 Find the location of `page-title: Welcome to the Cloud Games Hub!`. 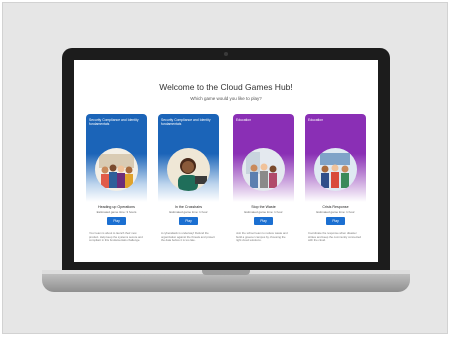

page-title: Welcome to the Cloud Games Hub! is located at coordinates (226, 87).